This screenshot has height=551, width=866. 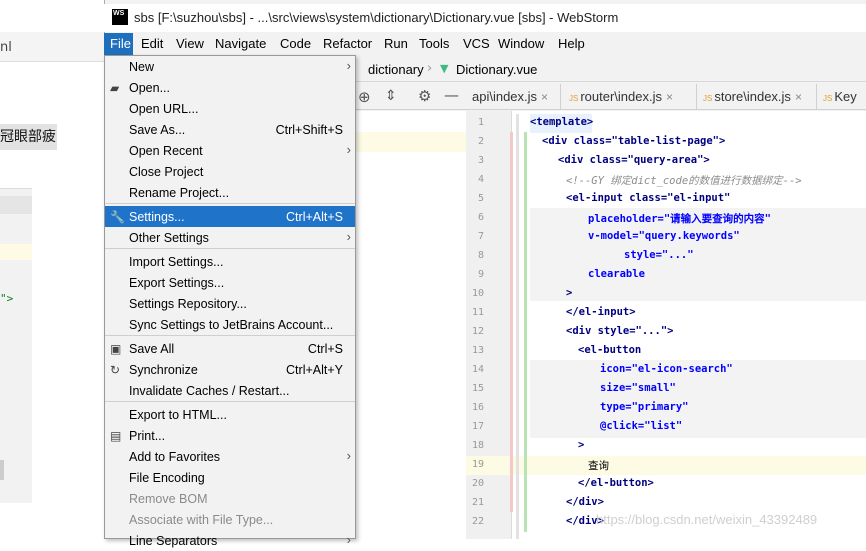 What do you see at coordinates (601, 312) in the screenshot?
I see `code-line: </el-input>` at bounding box center [601, 312].